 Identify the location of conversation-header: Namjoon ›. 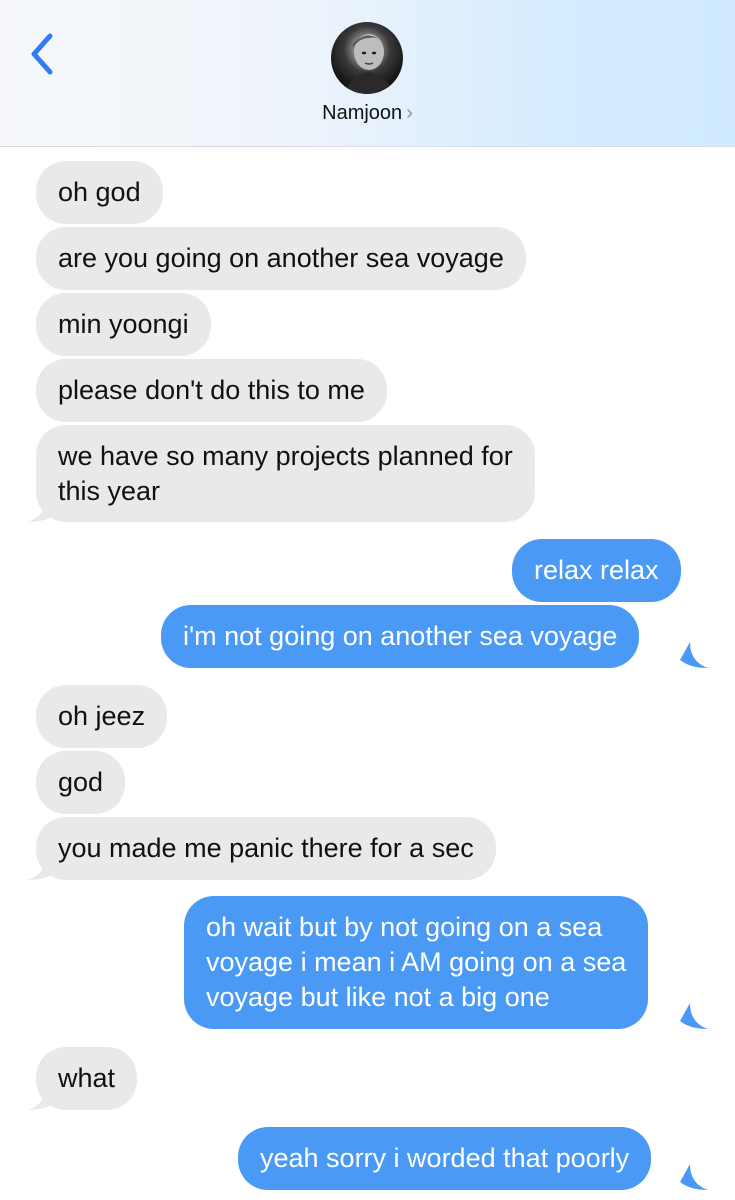
(367, 73).